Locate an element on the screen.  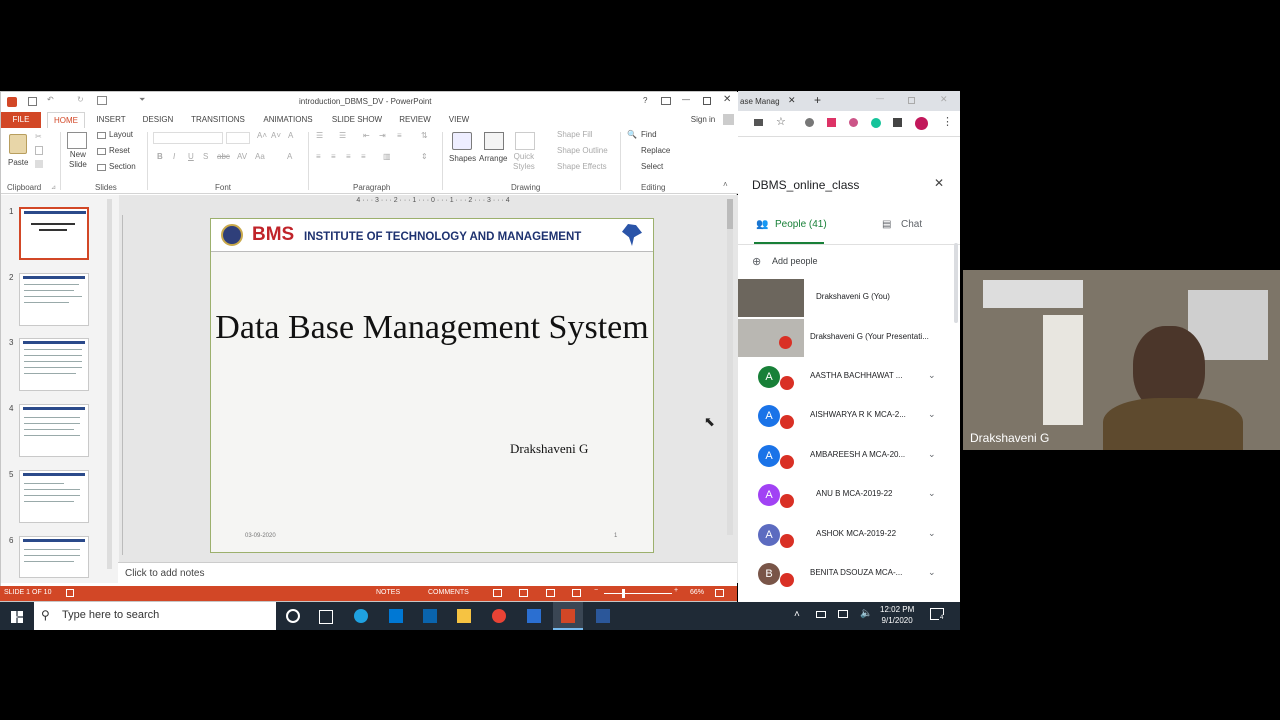
camera-icon is located at coordinates (758, 122).